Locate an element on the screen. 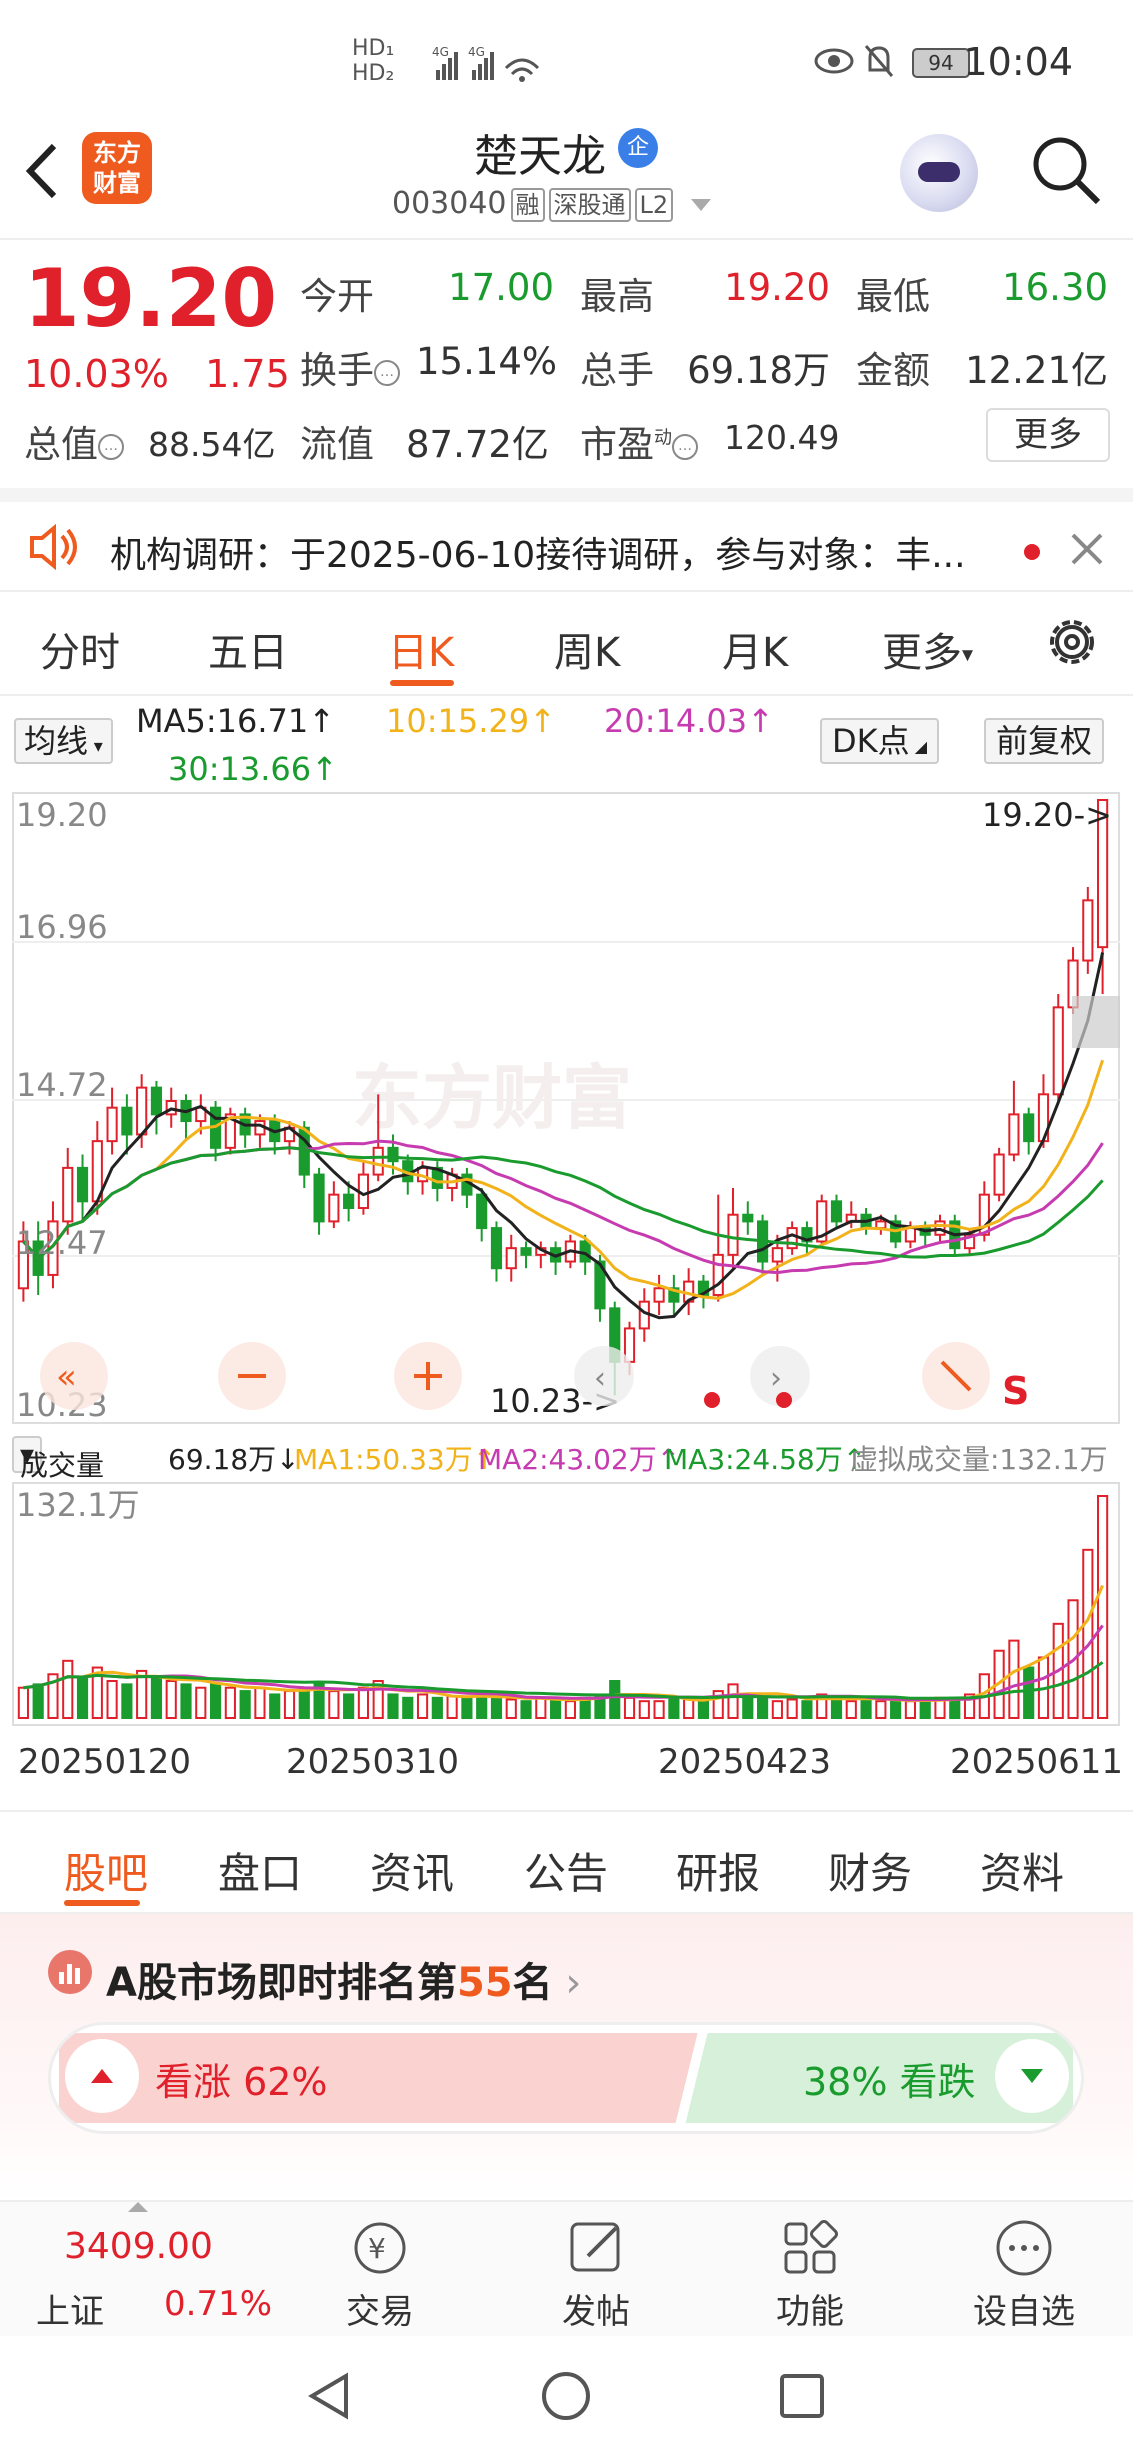 Image resolution: width=1133 pixels, height=2453 pixels. stock-code-line: 003040 融深股通 L2 is located at coordinates (551, 204).